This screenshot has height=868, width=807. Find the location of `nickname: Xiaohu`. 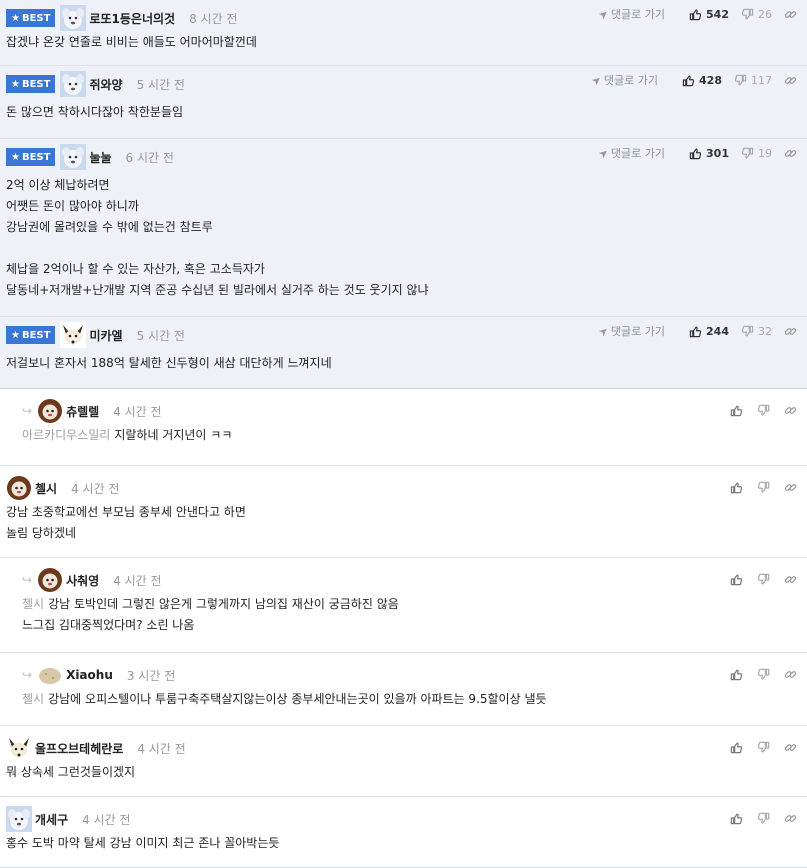

nickname: Xiaohu is located at coordinates (89, 675).